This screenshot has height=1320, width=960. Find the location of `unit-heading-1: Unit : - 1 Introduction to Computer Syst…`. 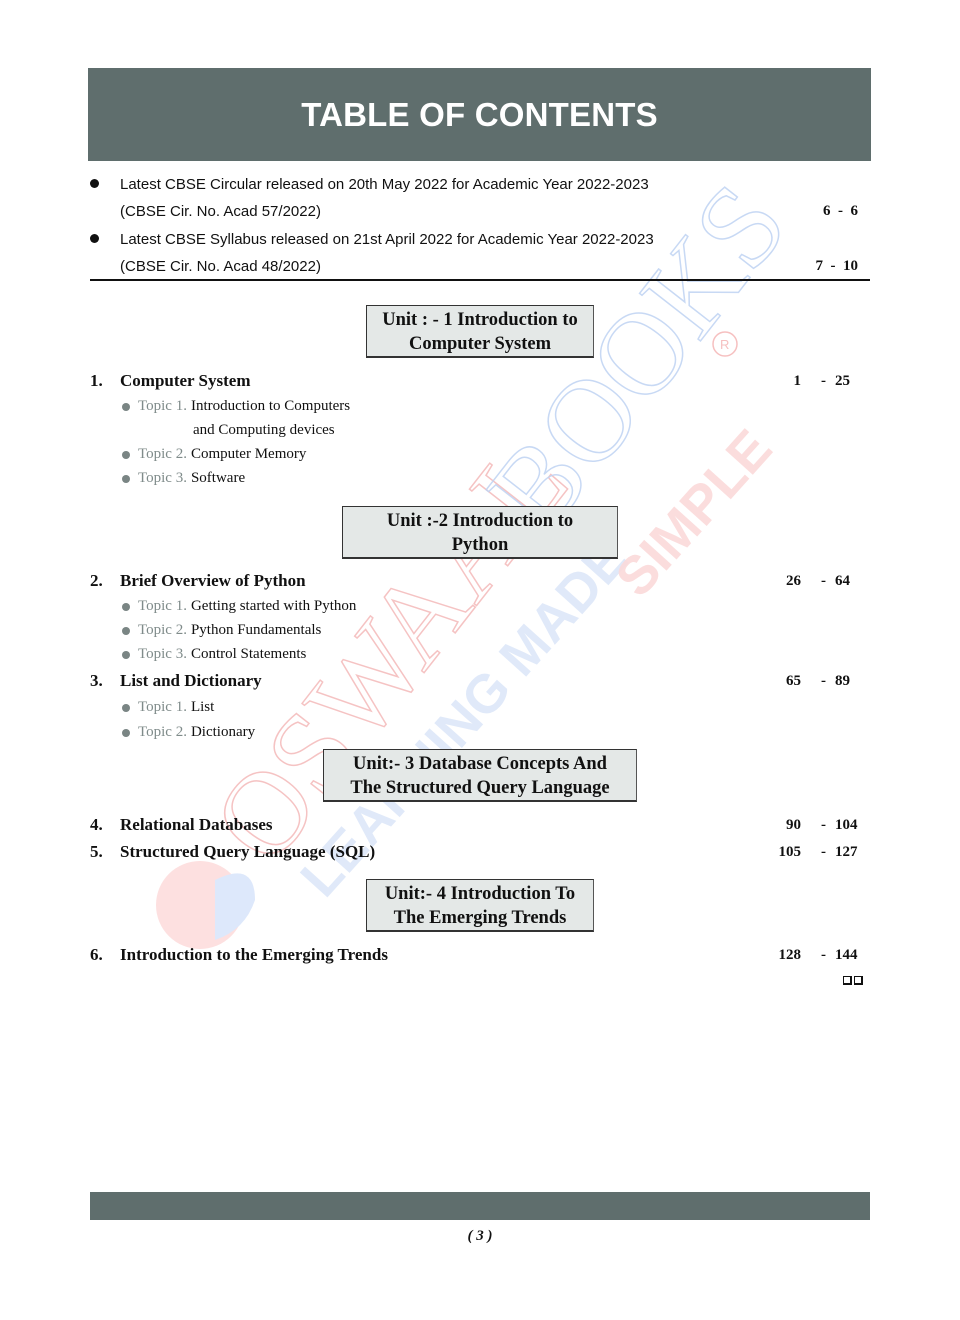

unit-heading-1: Unit : - 1 Introduction to Computer Syst… is located at coordinates (480, 331).